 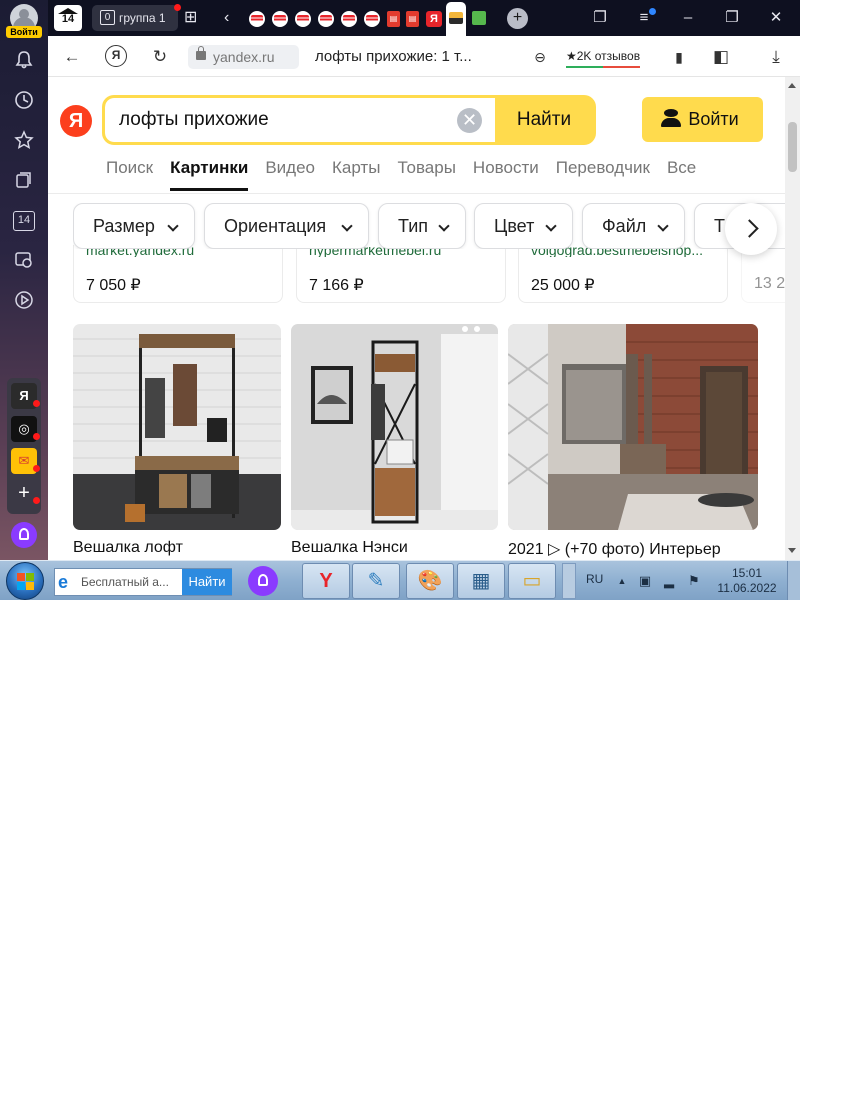 I want to click on play-icon, so click(x=24, y=300).